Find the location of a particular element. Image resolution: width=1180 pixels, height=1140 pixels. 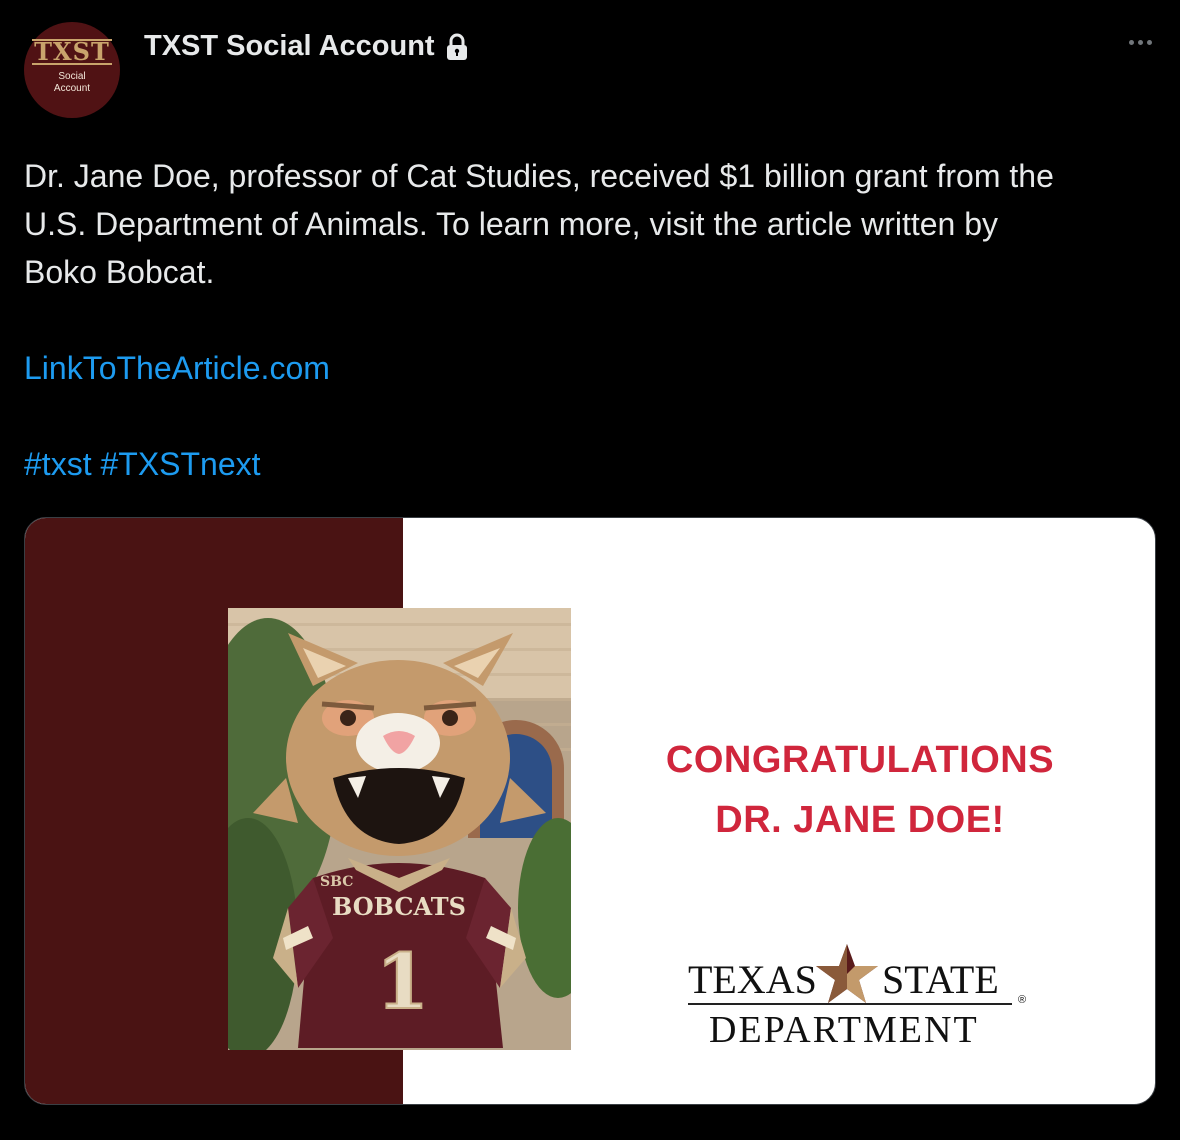

avatar-caption-line2: Account is located at coordinates (72, 88).